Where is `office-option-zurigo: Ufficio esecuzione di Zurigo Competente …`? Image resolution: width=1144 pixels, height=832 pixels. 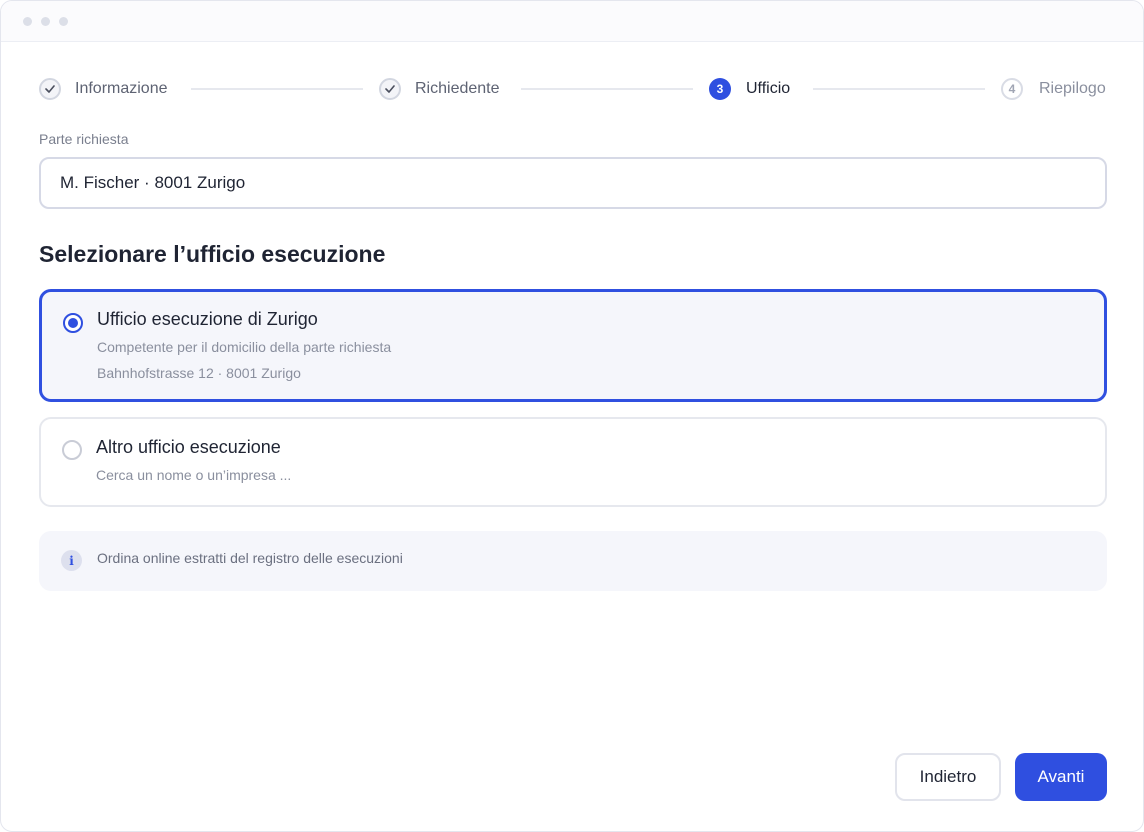
office-option-zurigo: Ufficio esecuzione di Zurigo Competente … is located at coordinates (573, 345).